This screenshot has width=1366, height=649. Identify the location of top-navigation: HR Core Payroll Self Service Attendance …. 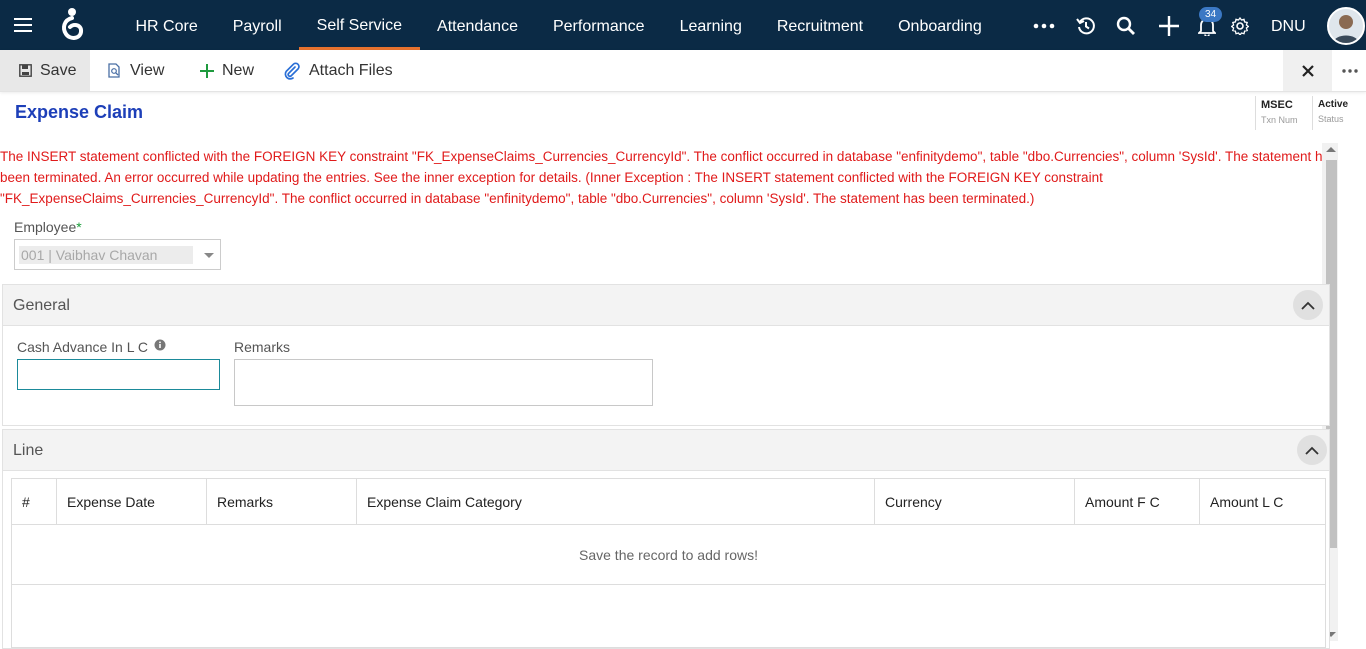
(683, 25).